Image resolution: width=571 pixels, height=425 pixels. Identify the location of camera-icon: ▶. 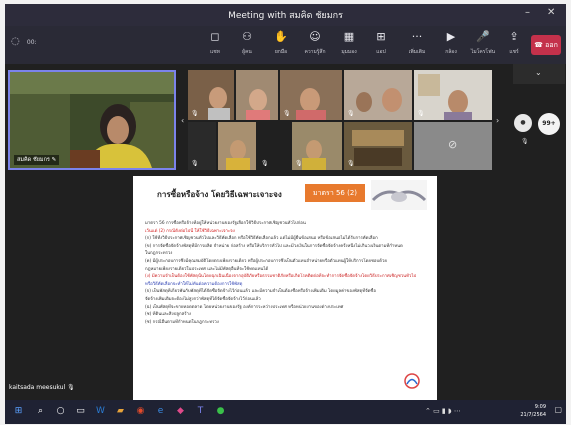
(451, 36).